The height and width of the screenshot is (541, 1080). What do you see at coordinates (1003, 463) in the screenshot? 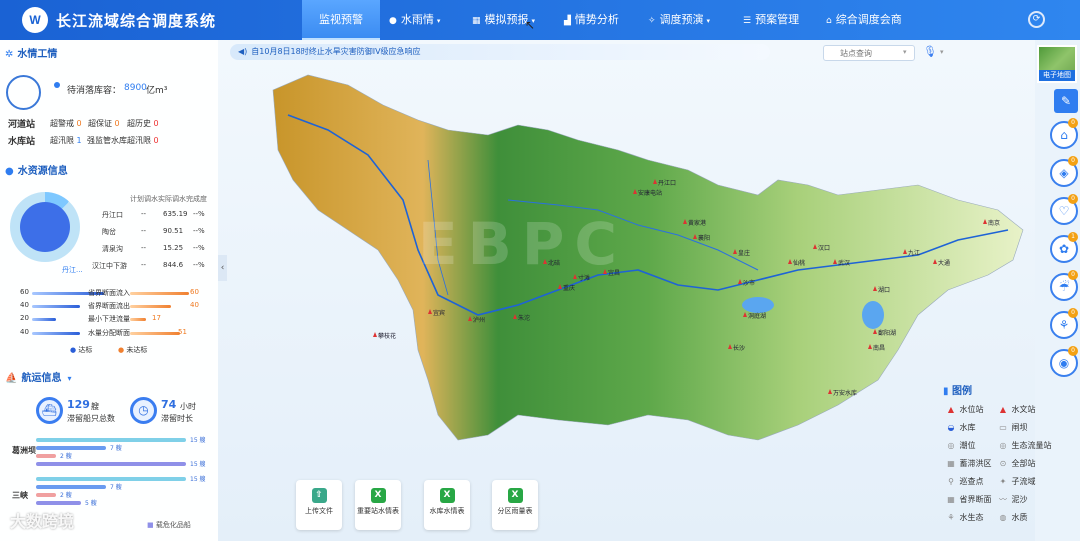
I see `all-station-icon: ⊙` at bounding box center [1003, 463].